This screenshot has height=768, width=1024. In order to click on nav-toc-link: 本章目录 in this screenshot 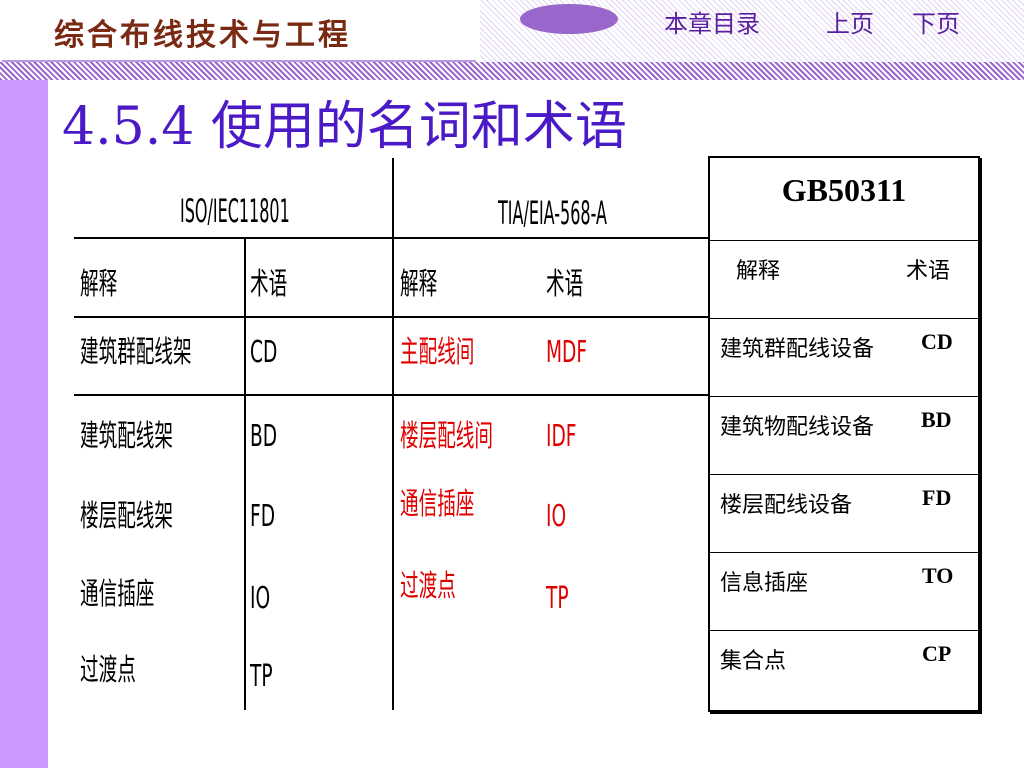, I will do `click(712, 21)`.